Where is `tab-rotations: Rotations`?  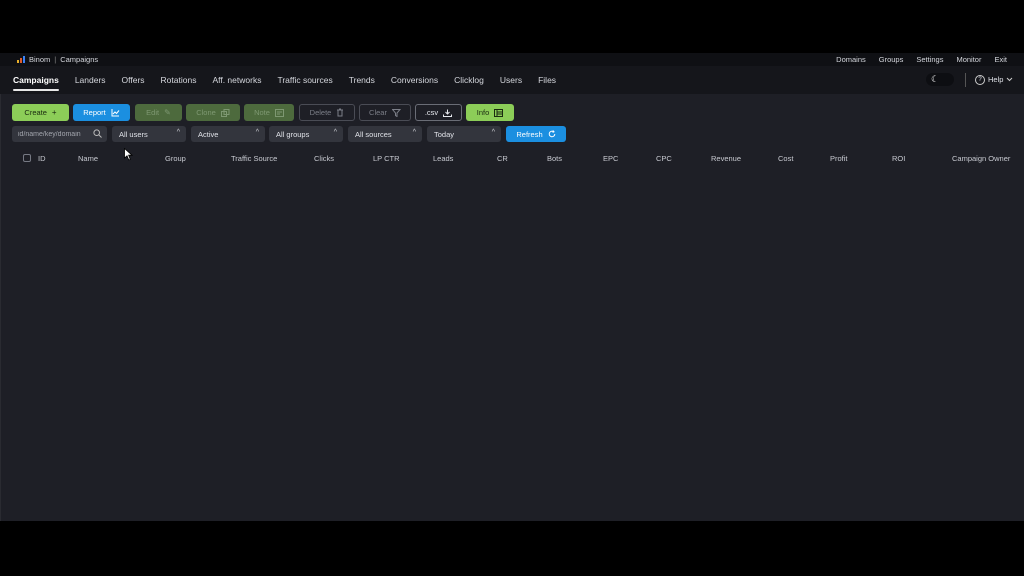
tab-rotations: Rotations is located at coordinates (179, 80).